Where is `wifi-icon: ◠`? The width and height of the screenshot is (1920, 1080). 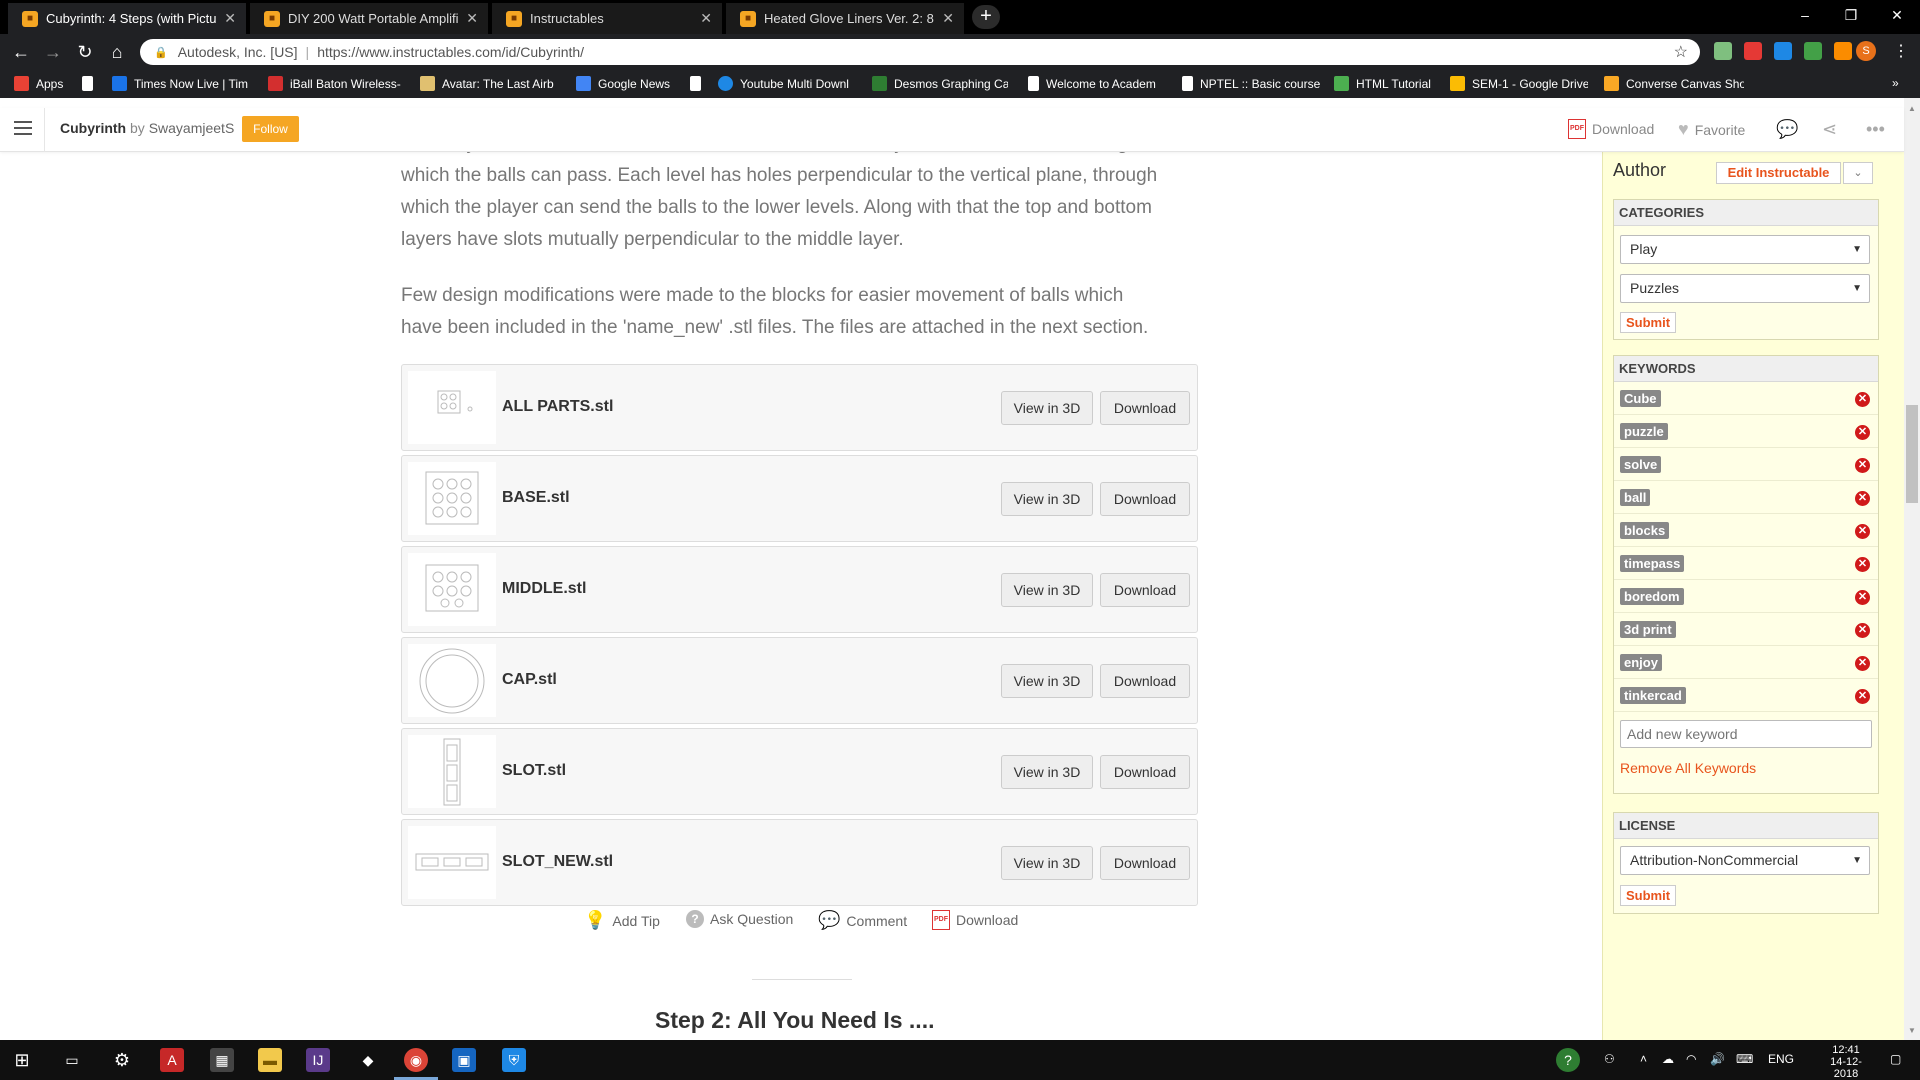
wifi-icon: ◠ is located at coordinates (1691, 1059).